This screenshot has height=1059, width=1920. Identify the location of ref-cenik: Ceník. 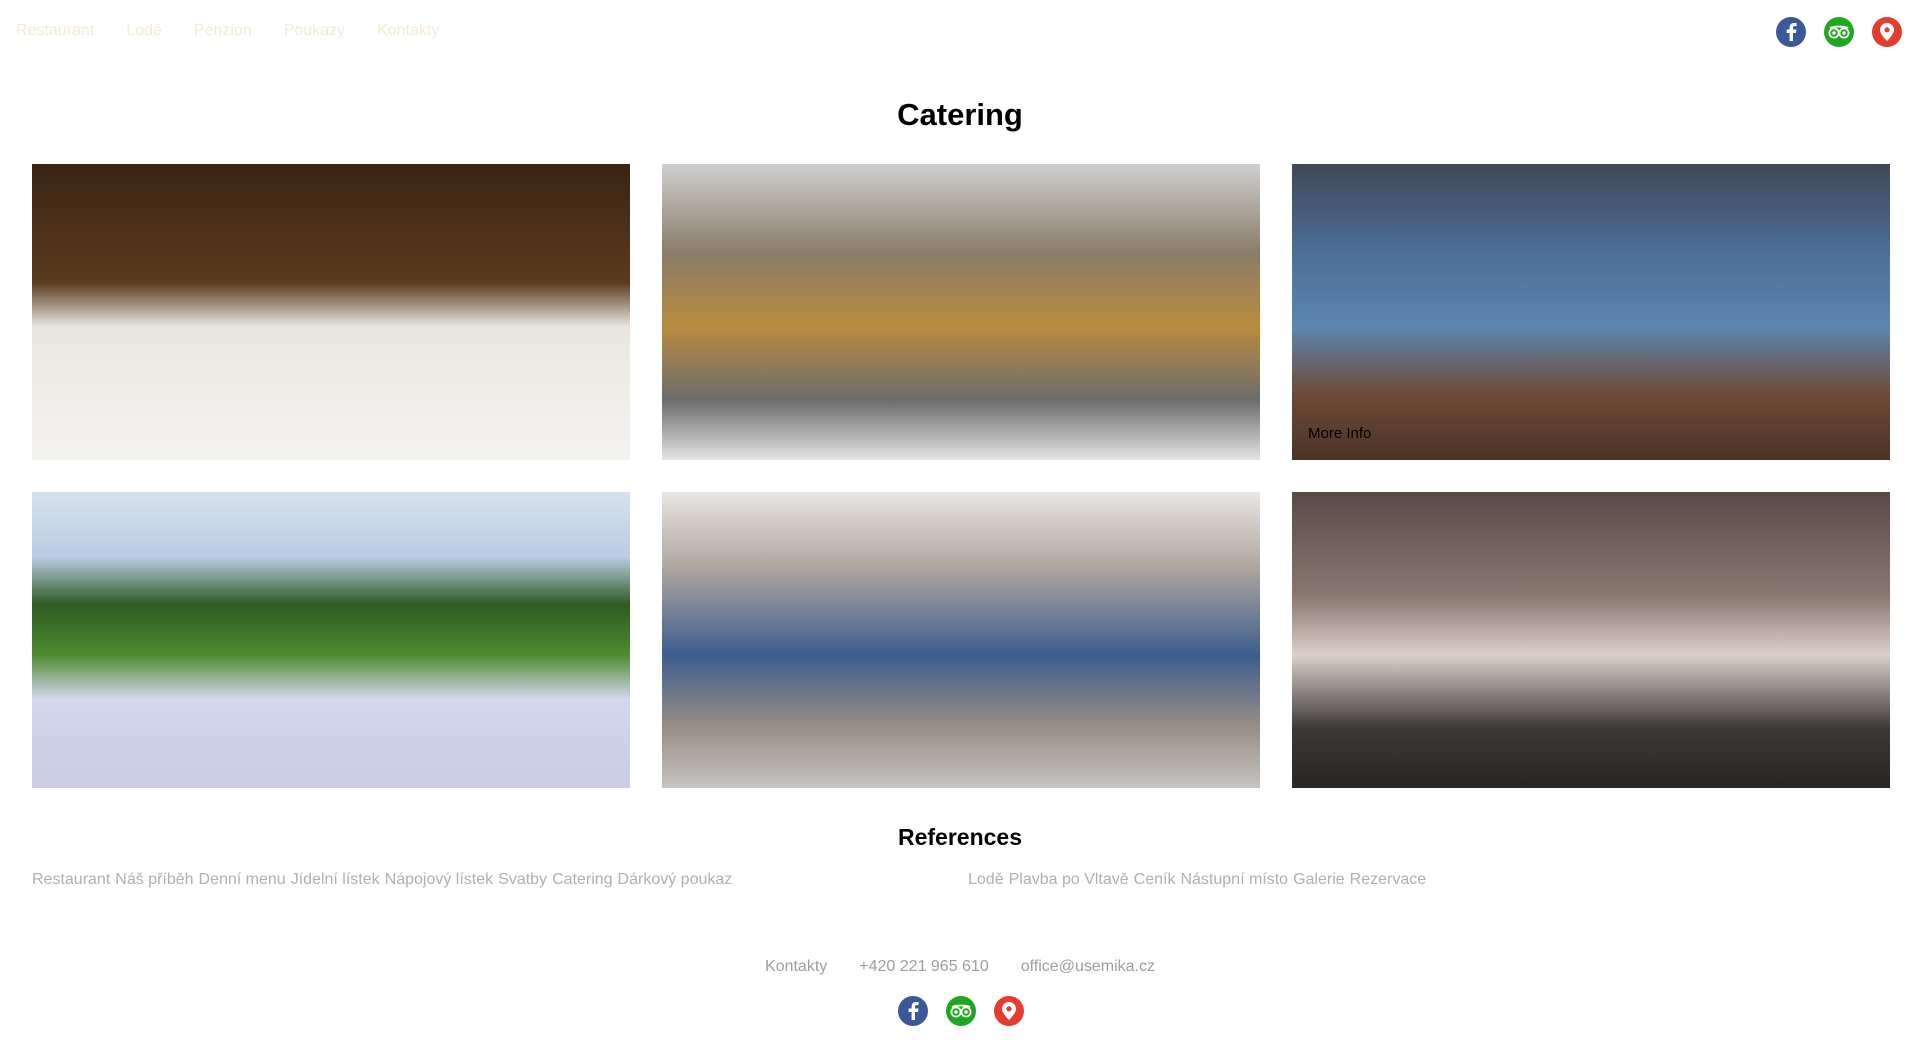
(1155, 880).